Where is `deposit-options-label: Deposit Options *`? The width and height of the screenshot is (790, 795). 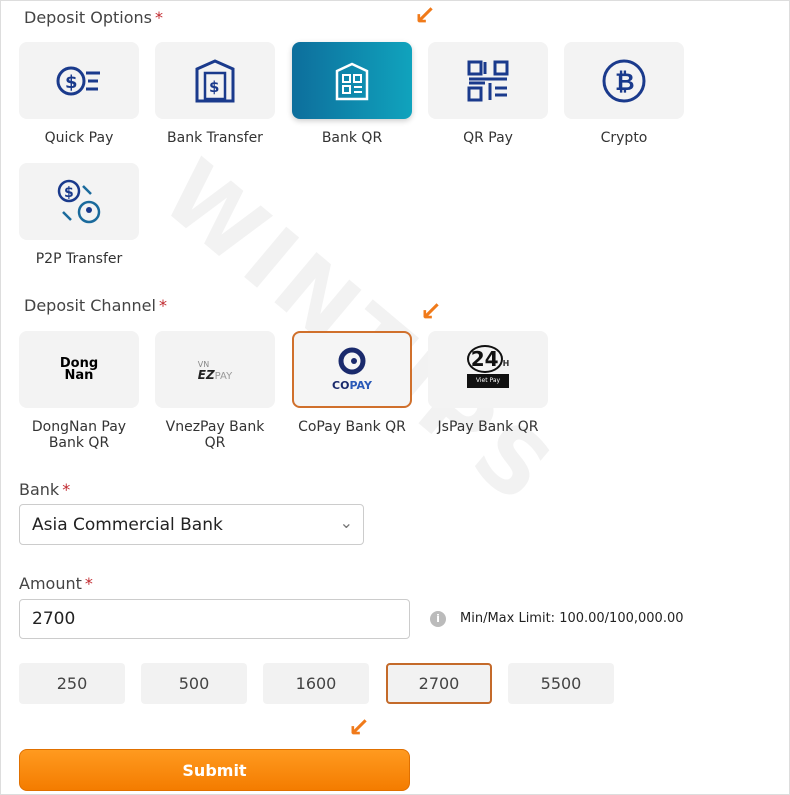 deposit-options-label: Deposit Options * is located at coordinates (93, 17).